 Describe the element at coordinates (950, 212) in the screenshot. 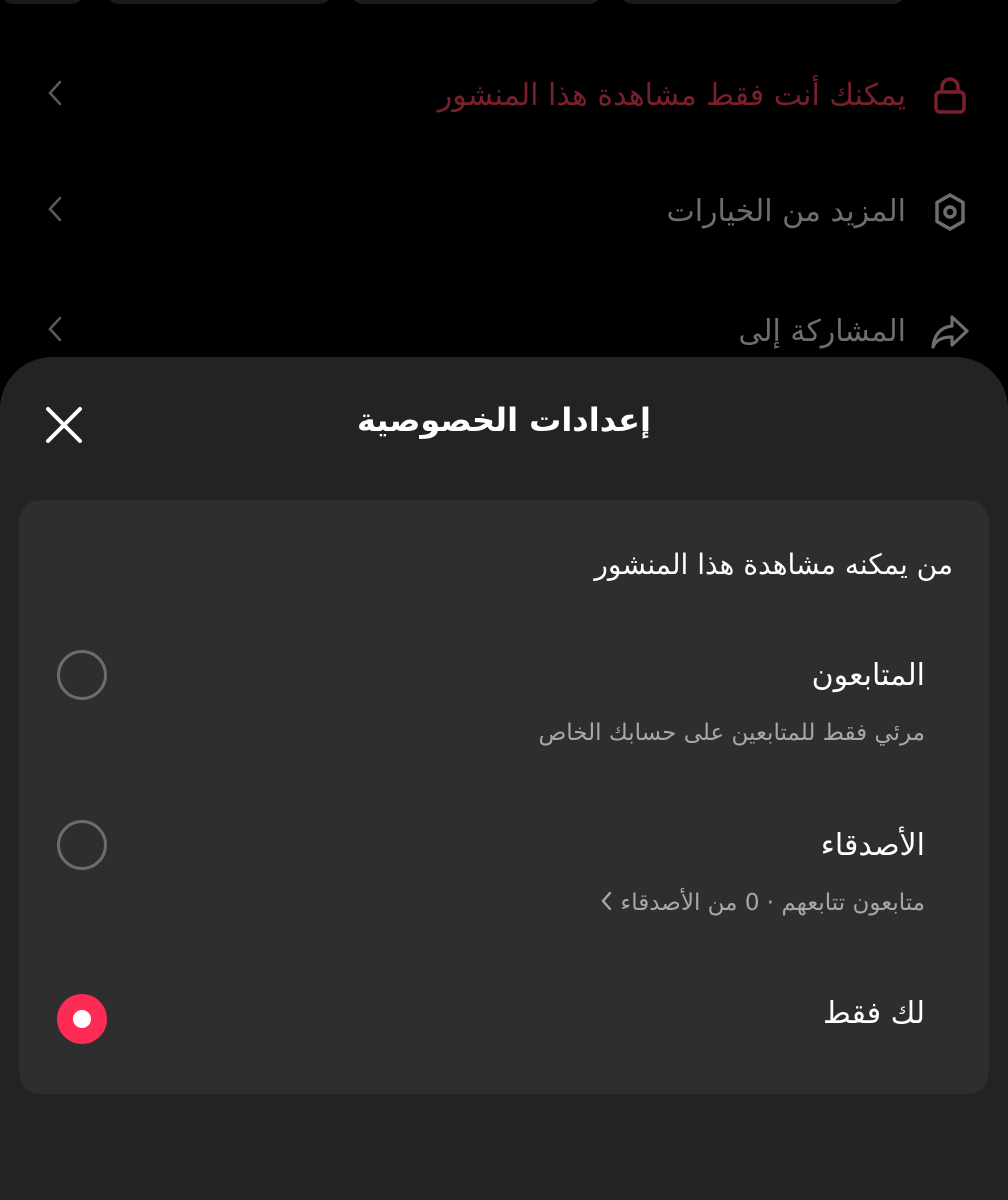

I see `gear-icon` at that location.